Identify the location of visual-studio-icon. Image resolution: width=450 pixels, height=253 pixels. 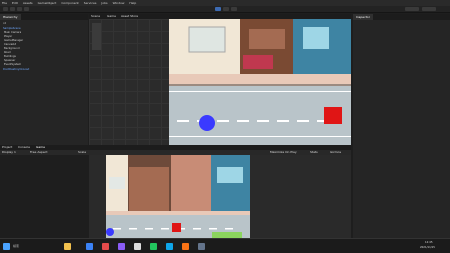
(121, 246).